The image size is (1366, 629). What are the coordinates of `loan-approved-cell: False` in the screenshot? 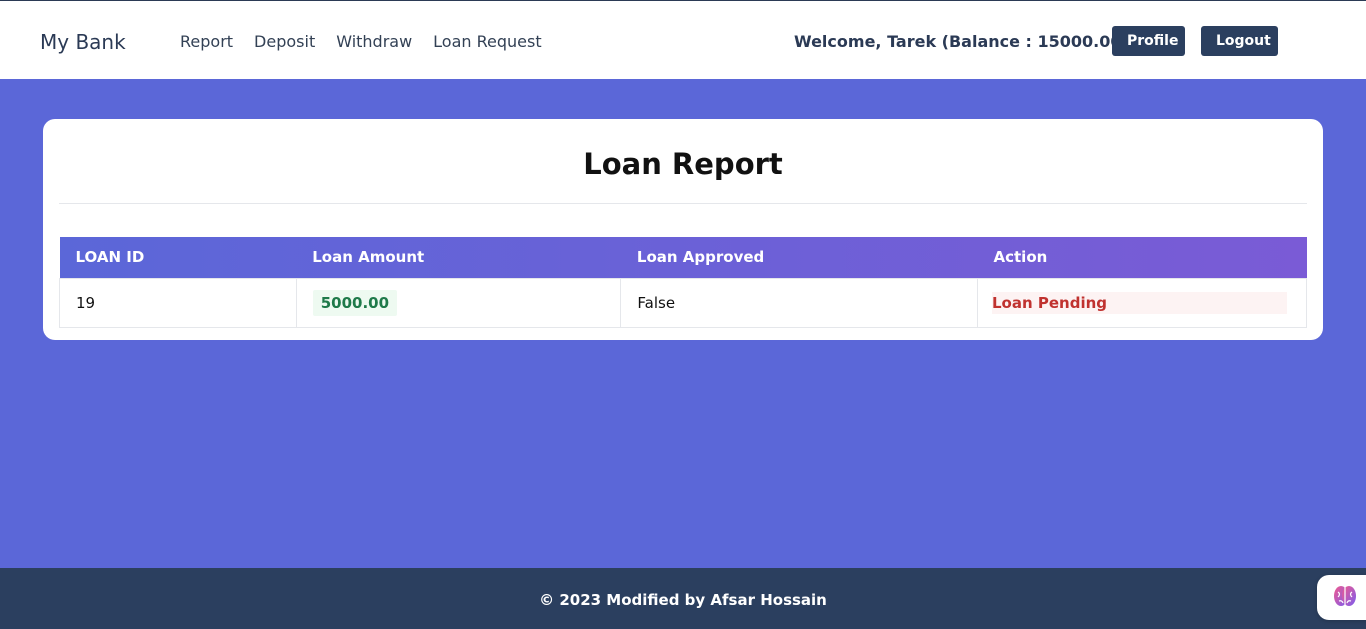 It's located at (799, 302).